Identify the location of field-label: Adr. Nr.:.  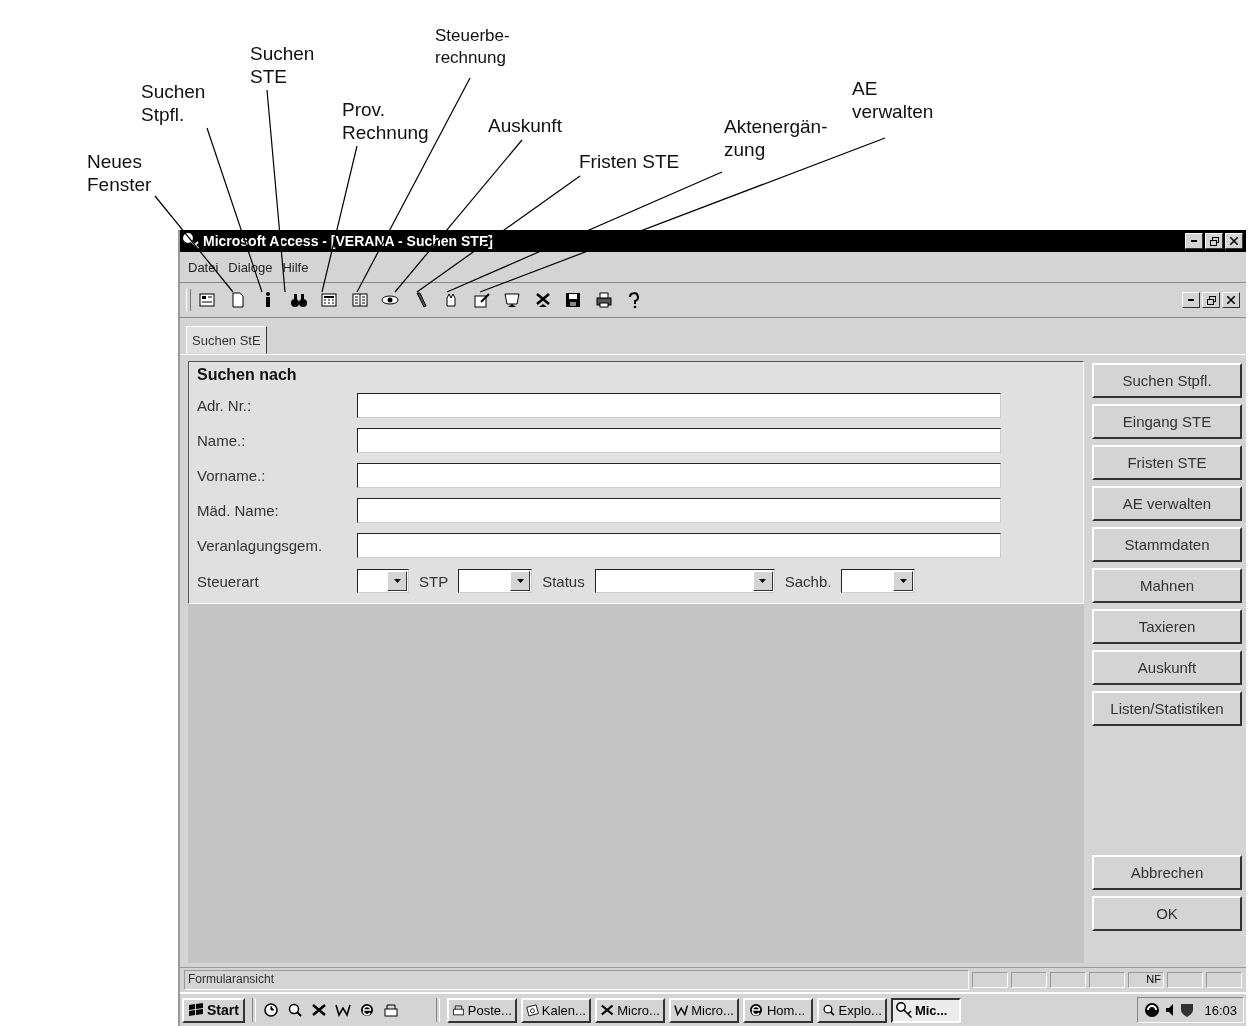
(225, 405).